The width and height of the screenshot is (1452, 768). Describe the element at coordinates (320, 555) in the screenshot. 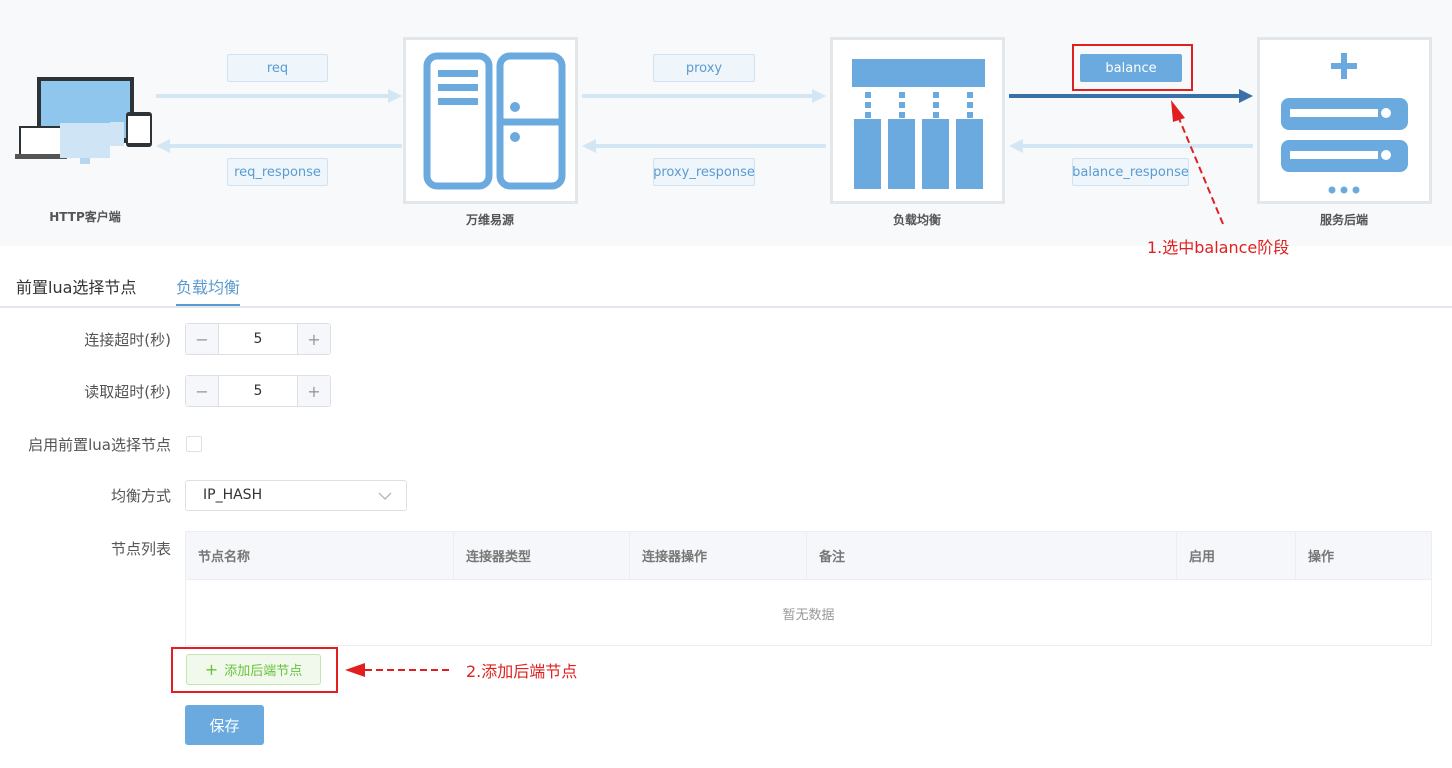

I see `column-header: 节点名称` at that location.